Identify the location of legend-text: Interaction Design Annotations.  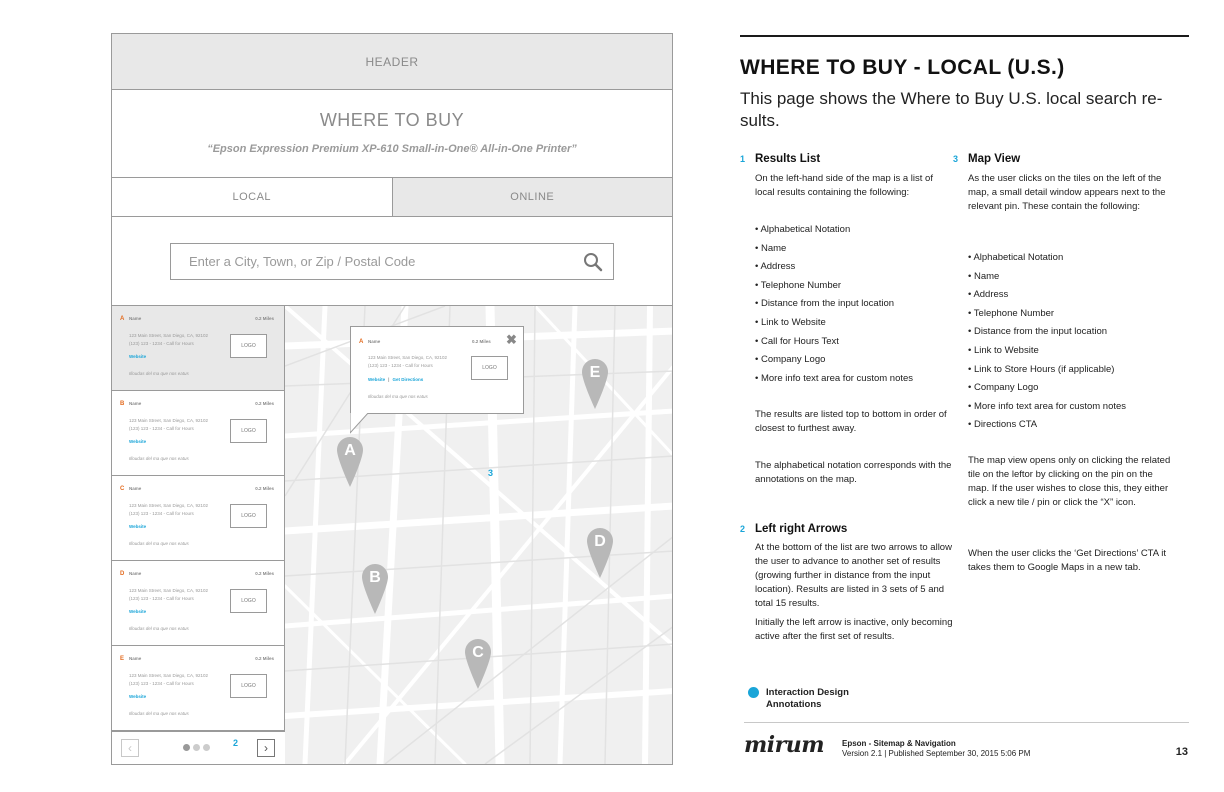
(807, 699).